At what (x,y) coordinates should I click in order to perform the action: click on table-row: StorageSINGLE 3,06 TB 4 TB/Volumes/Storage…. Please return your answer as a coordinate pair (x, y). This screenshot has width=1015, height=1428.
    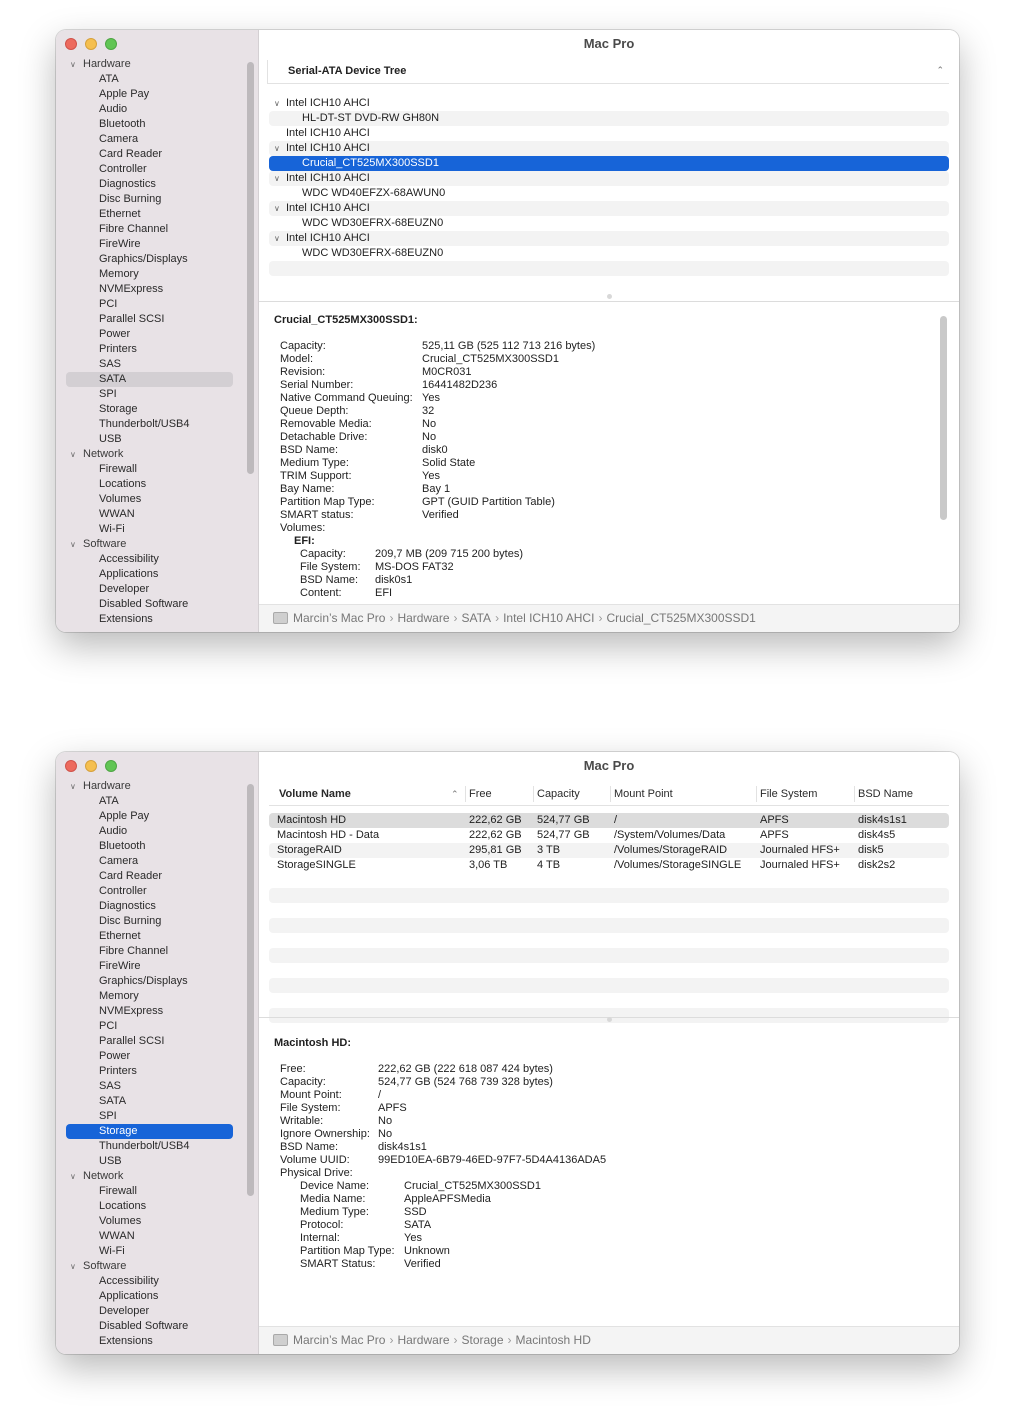
    Looking at the image, I should click on (609, 865).